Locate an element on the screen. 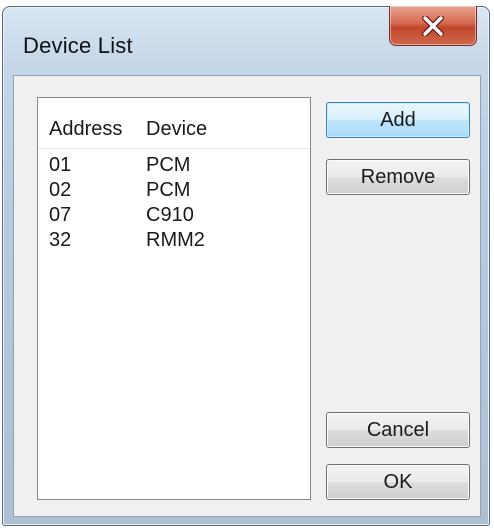  list-item: 32 RMM2 is located at coordinates (174, 241).